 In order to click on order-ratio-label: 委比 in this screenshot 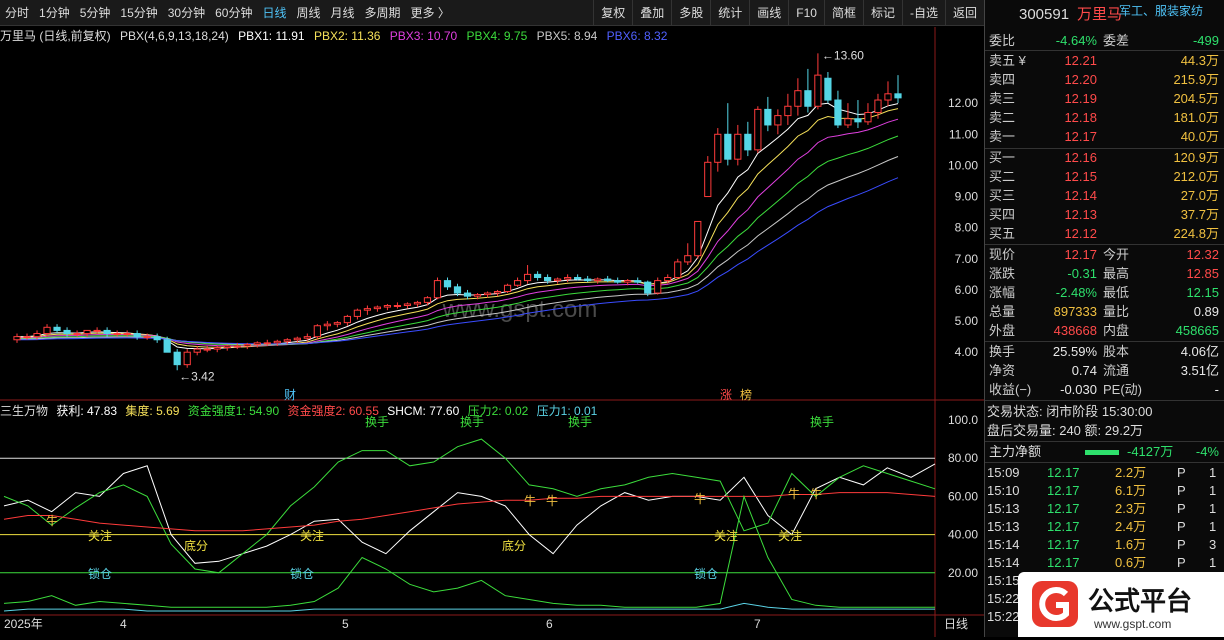, I will do `click(1002, 40)`.